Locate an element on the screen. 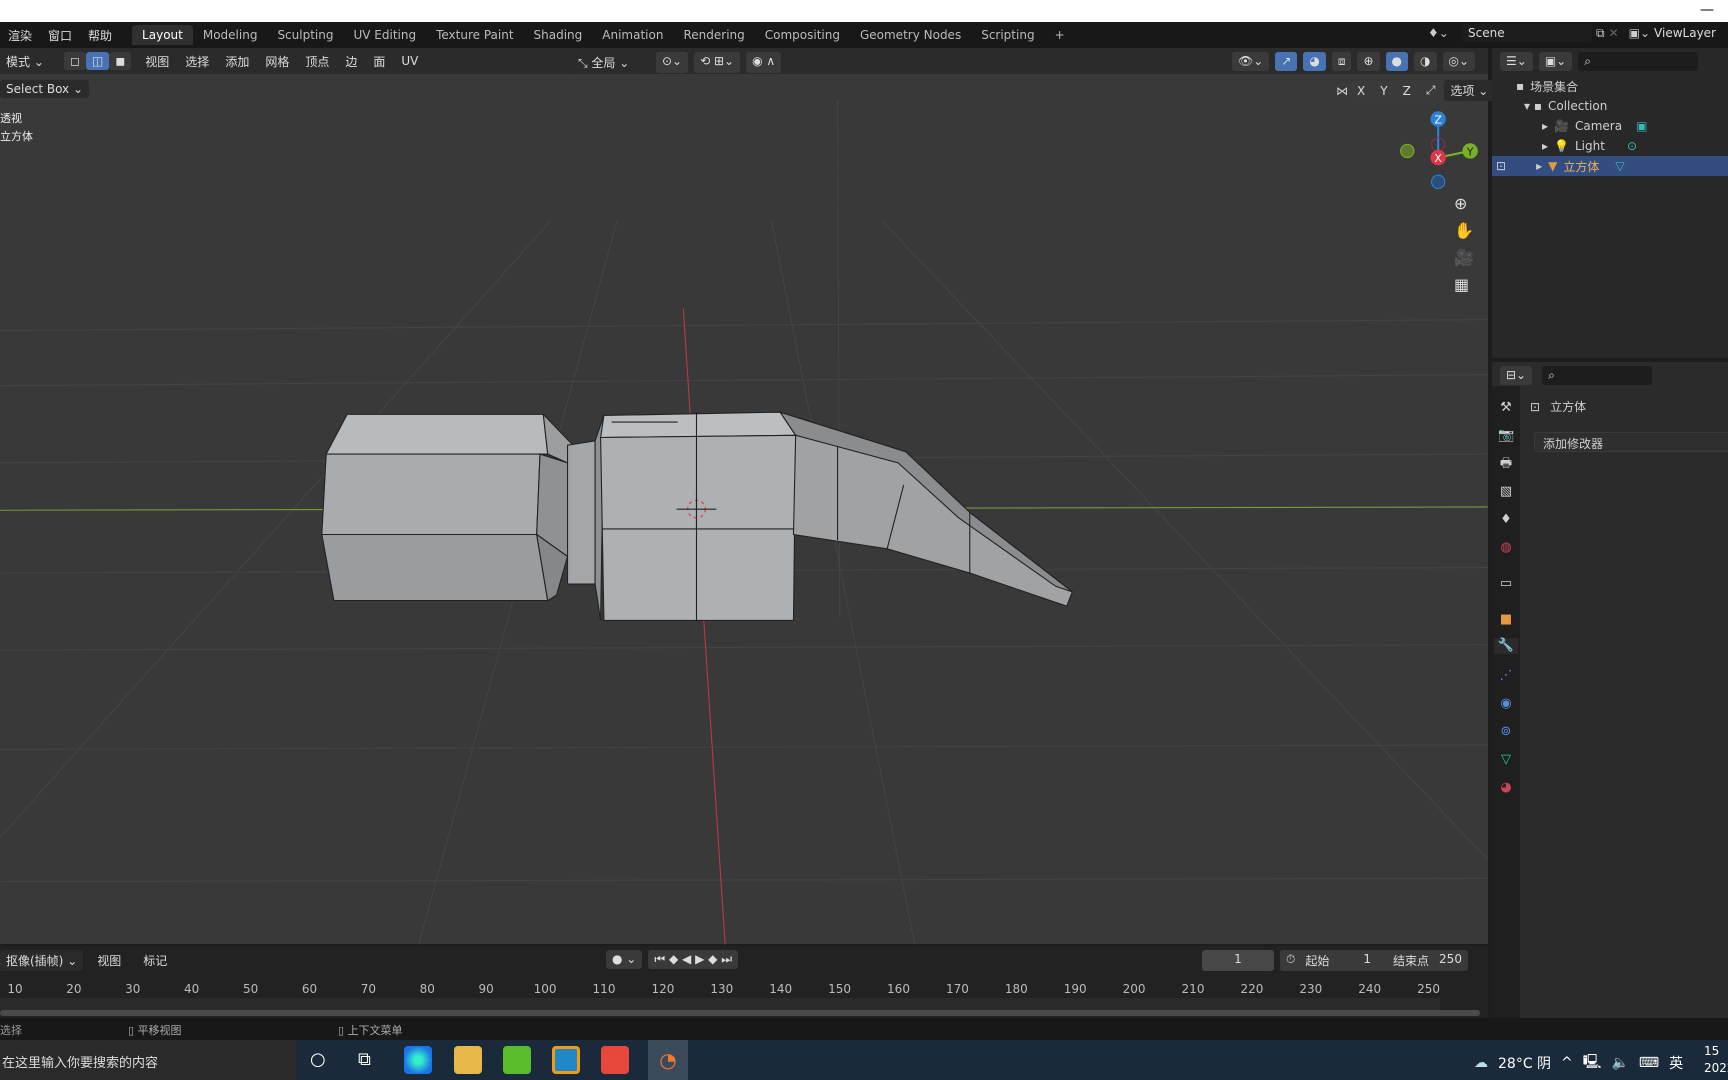 The height and width of the screenshot is (1080, 1728). jump-start-icon: ⏮ is located at coordinates (659, 959).